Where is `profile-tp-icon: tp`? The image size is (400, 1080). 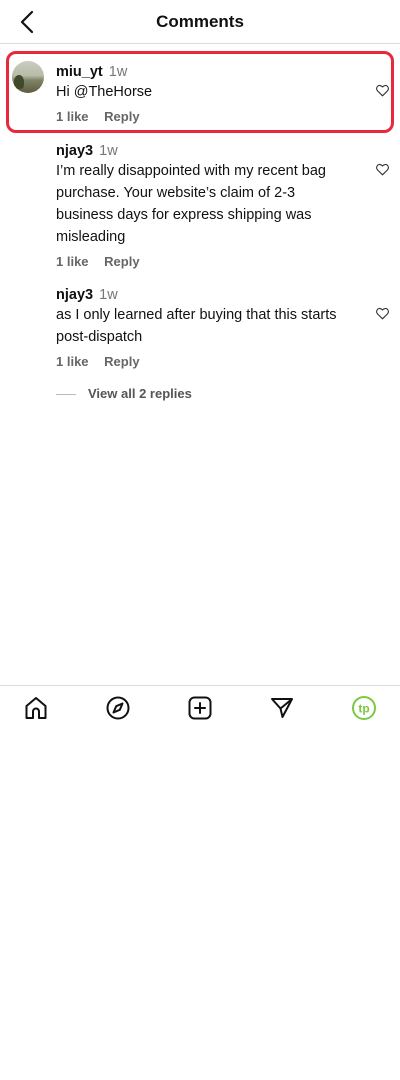 profile-tp-icon: tp is located at coordinates (364, 708).